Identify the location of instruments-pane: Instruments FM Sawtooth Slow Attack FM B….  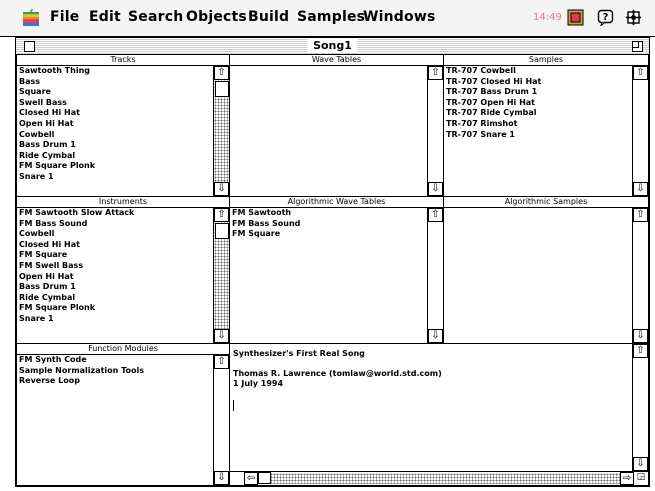
(123, 270).